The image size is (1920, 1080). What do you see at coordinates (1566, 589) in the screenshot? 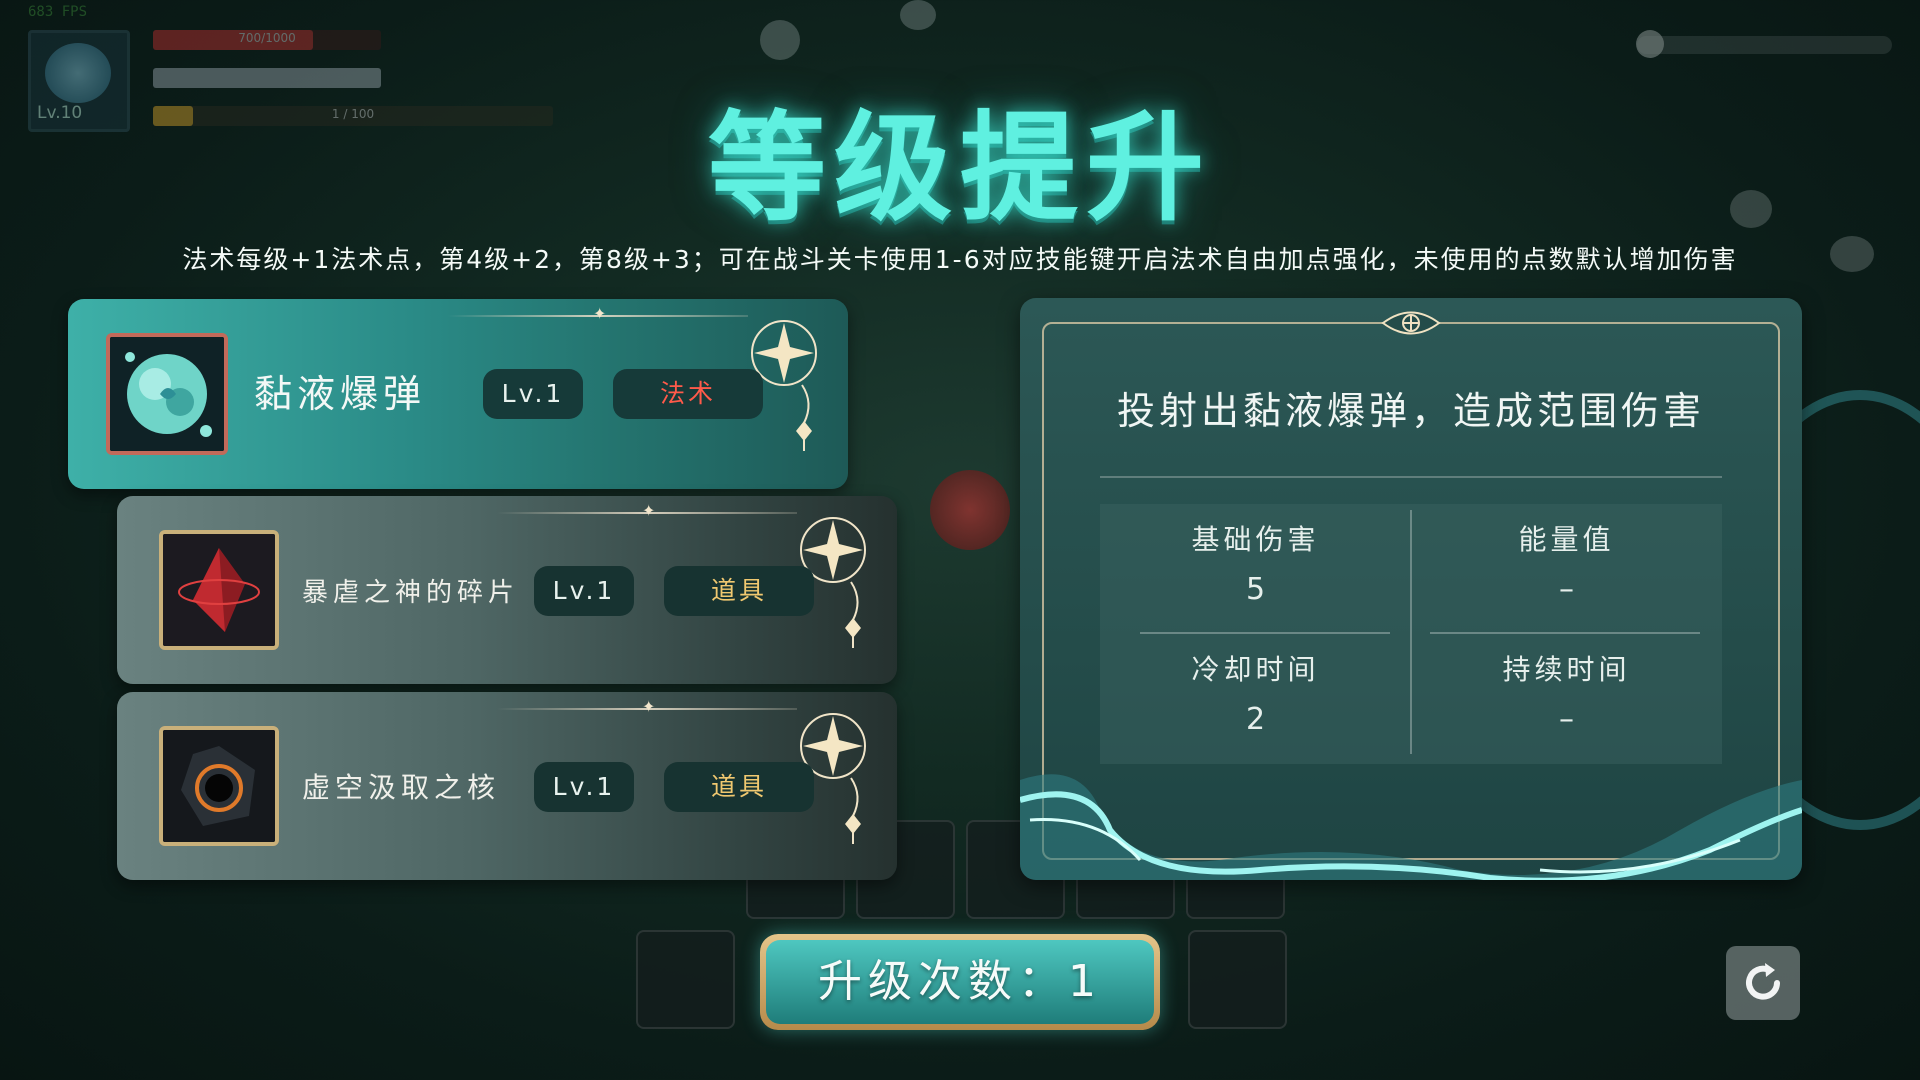
I see `stat-value: –` at bounding box center [1566, 589].